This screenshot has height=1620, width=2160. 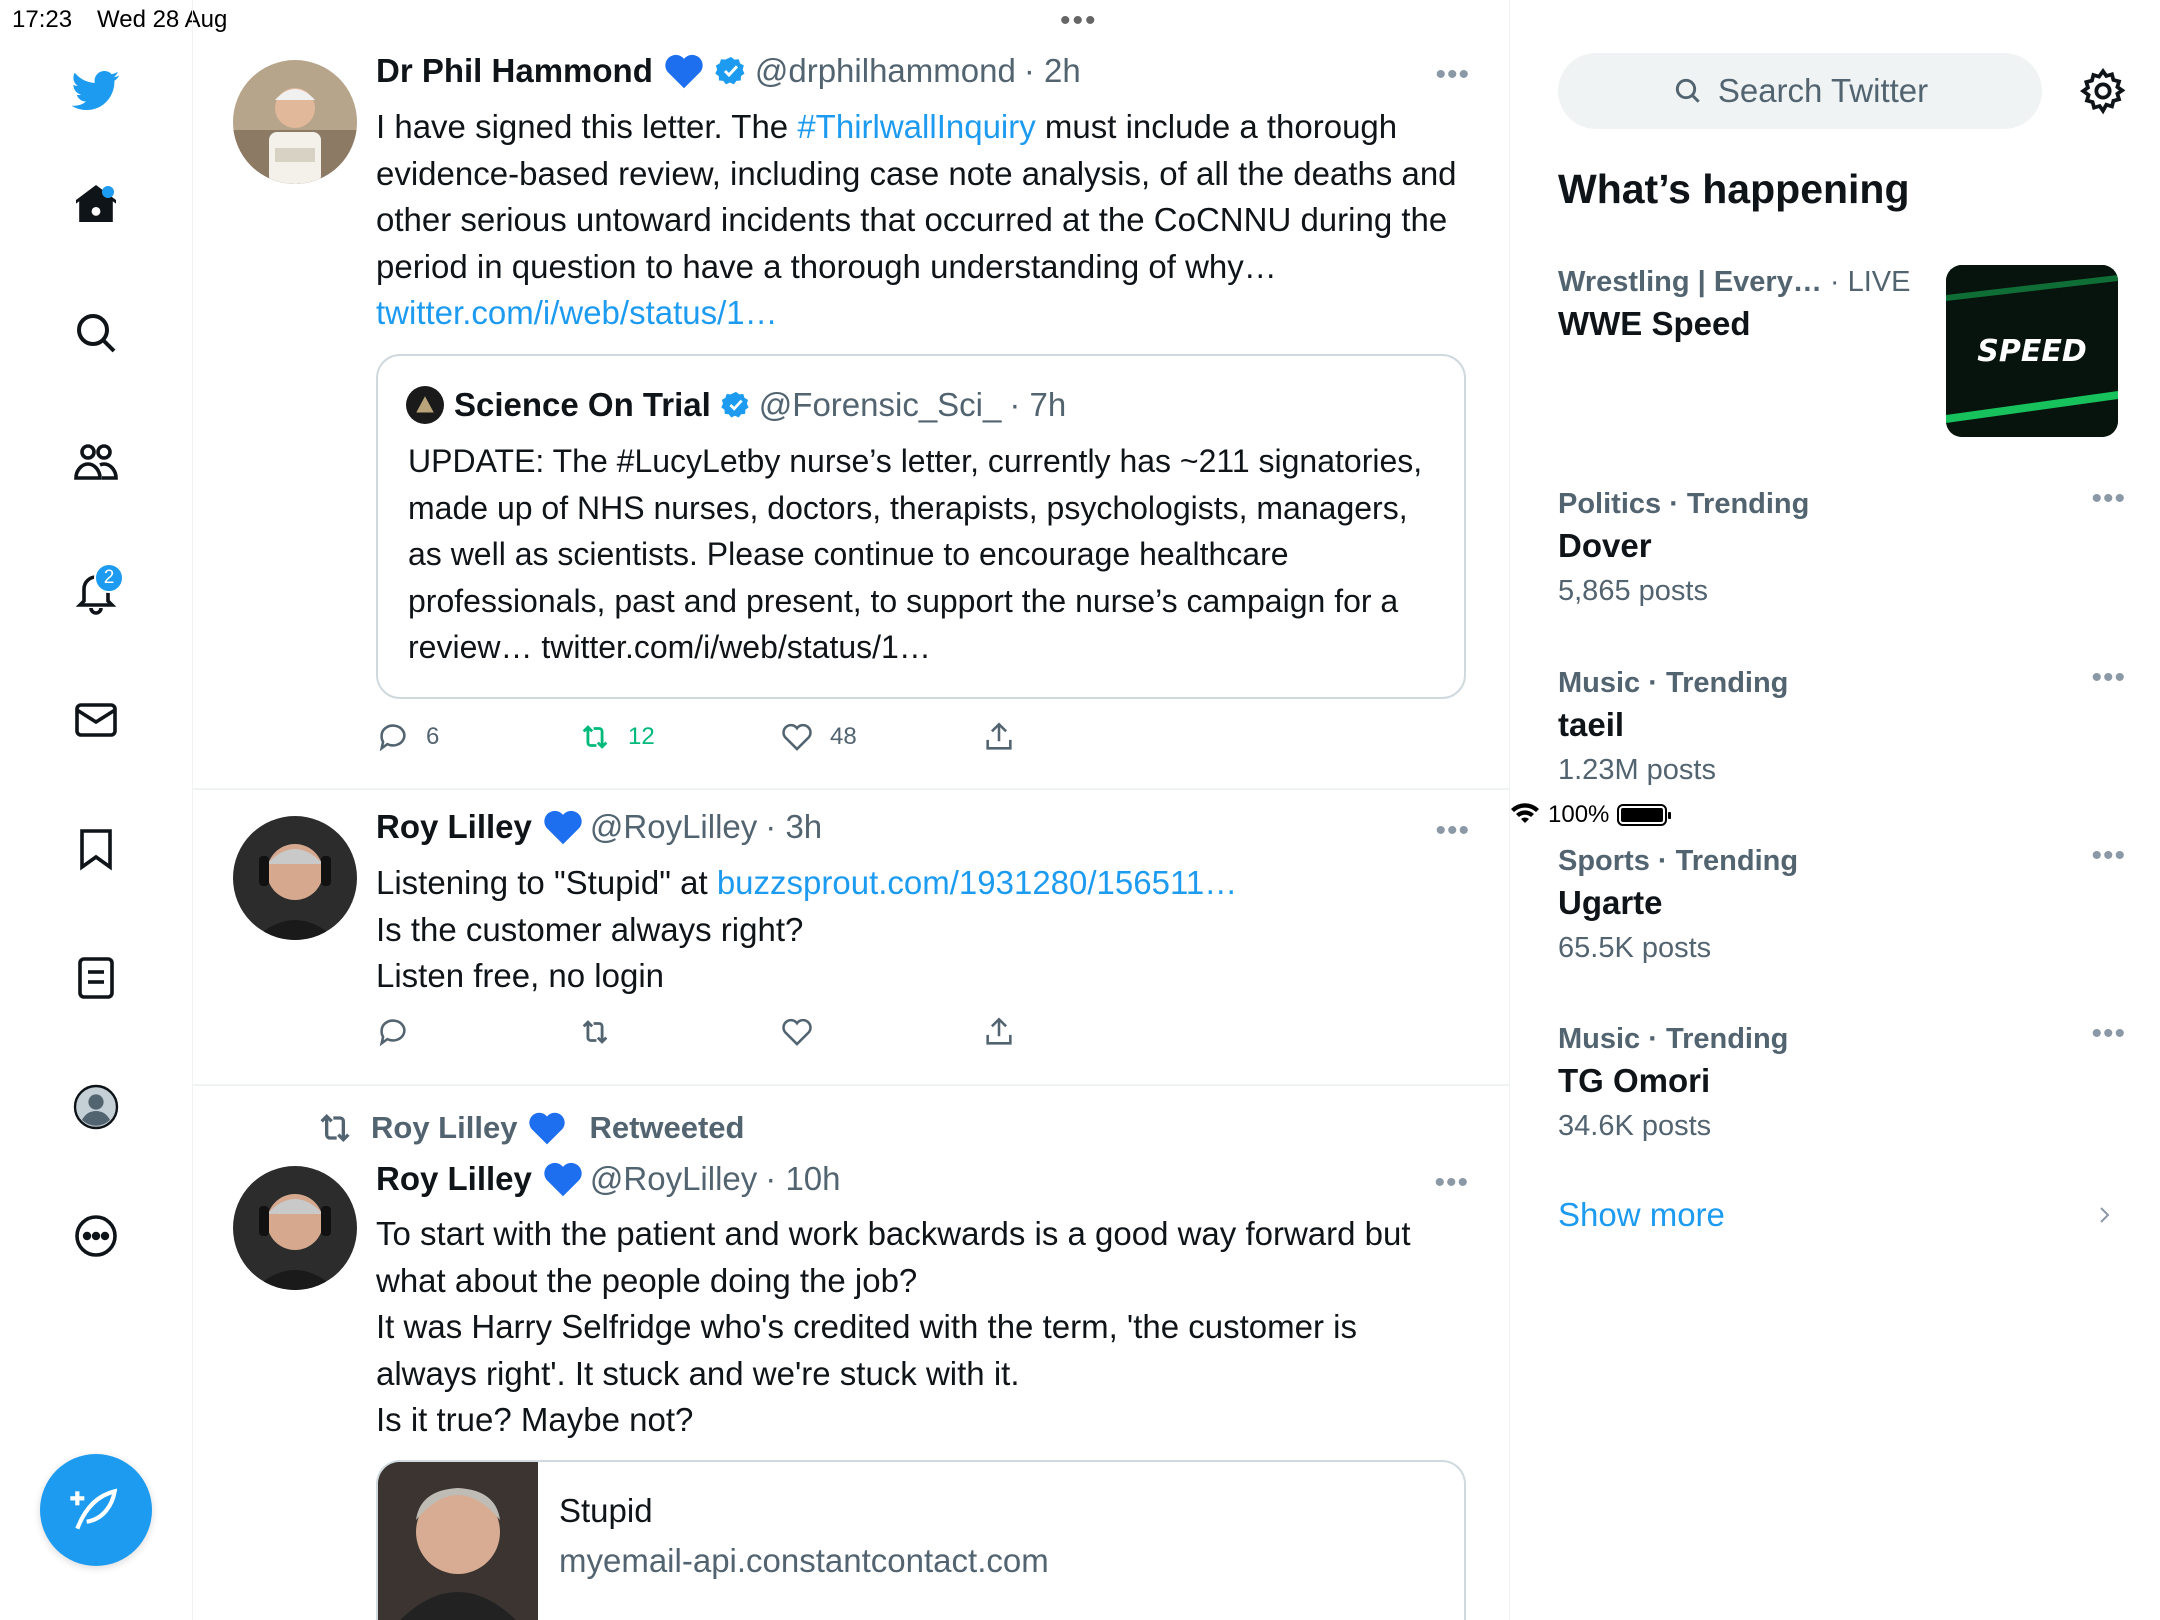 I want to click on hashtag-link: #ThirlwallInquiry, so click(x=916, y=126).